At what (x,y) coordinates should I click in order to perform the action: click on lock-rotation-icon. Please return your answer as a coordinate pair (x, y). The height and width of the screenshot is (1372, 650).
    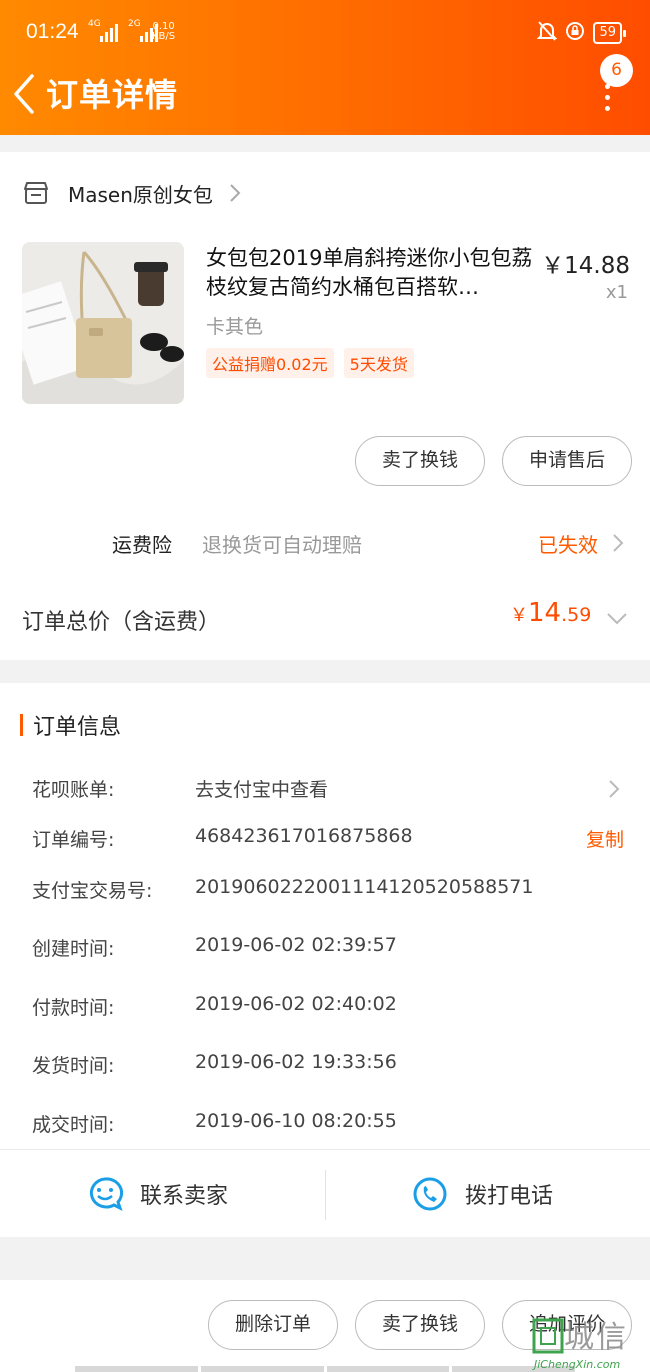
    Looking at the image, I should click on (575, 33).